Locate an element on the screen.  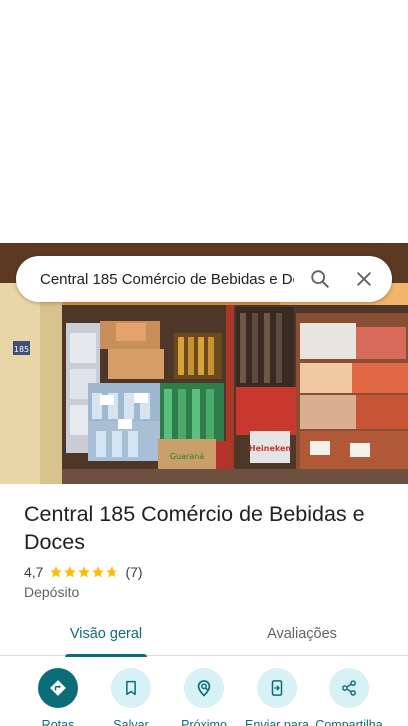
share-label: Compartilha is located at coordinates (349, 722).